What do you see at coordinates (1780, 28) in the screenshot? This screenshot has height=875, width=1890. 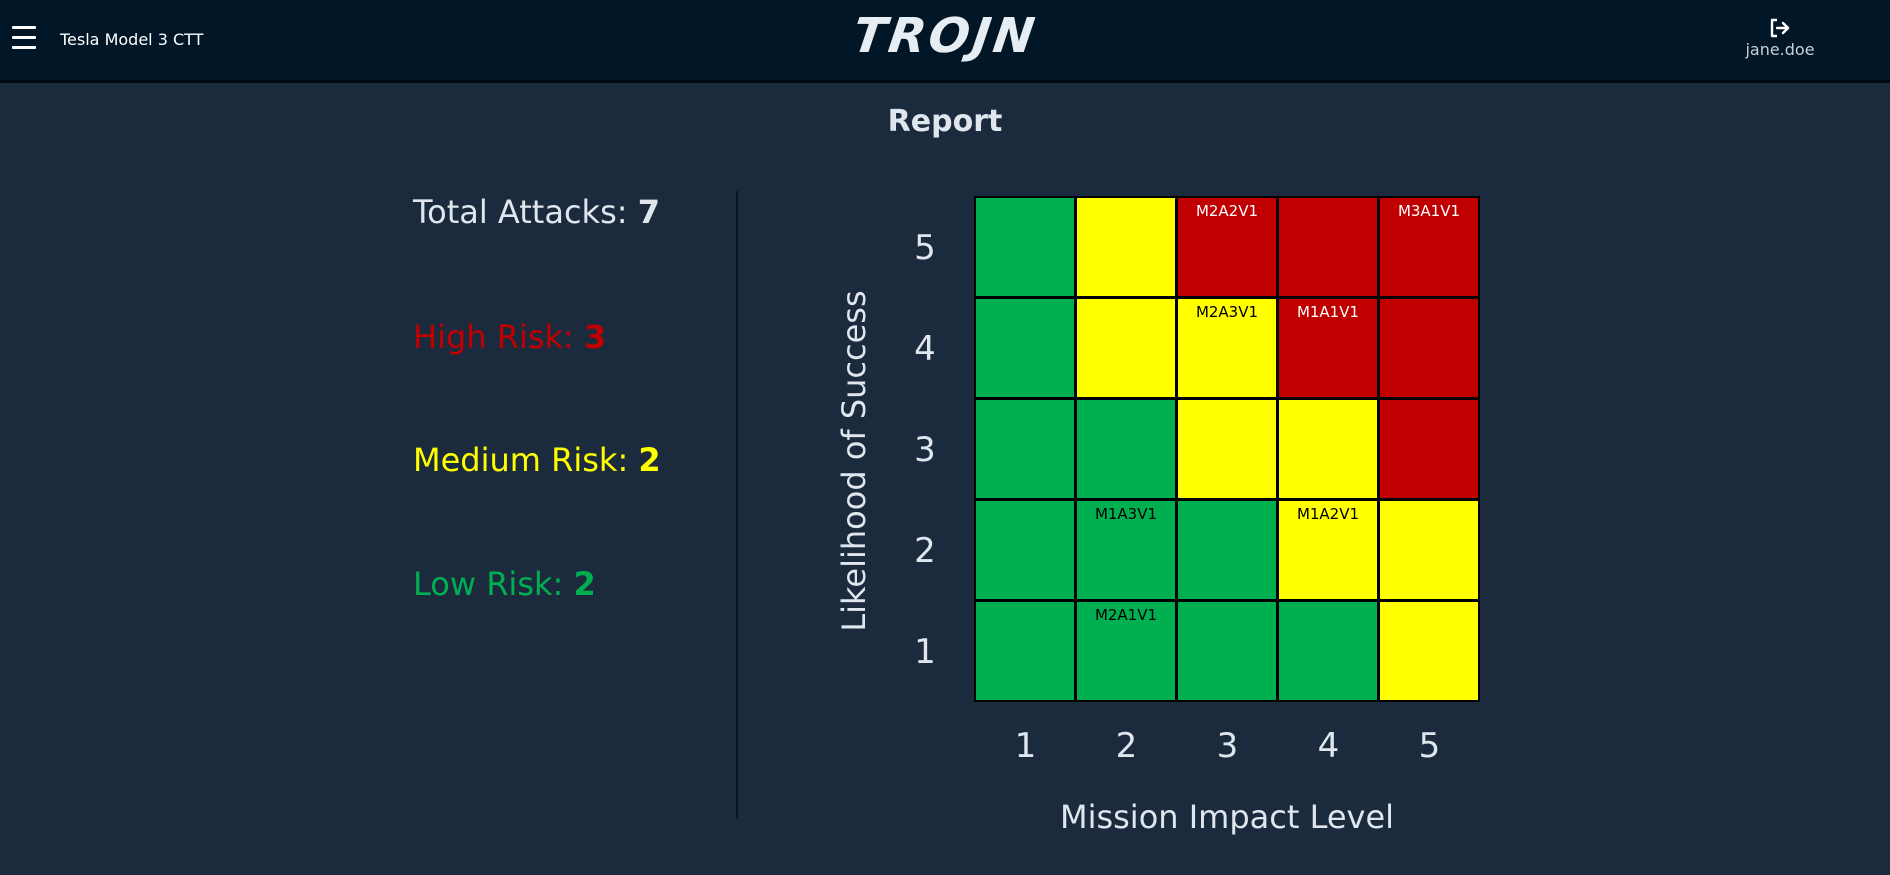 I see `logout-icon` at bounding box center [1780, 28].